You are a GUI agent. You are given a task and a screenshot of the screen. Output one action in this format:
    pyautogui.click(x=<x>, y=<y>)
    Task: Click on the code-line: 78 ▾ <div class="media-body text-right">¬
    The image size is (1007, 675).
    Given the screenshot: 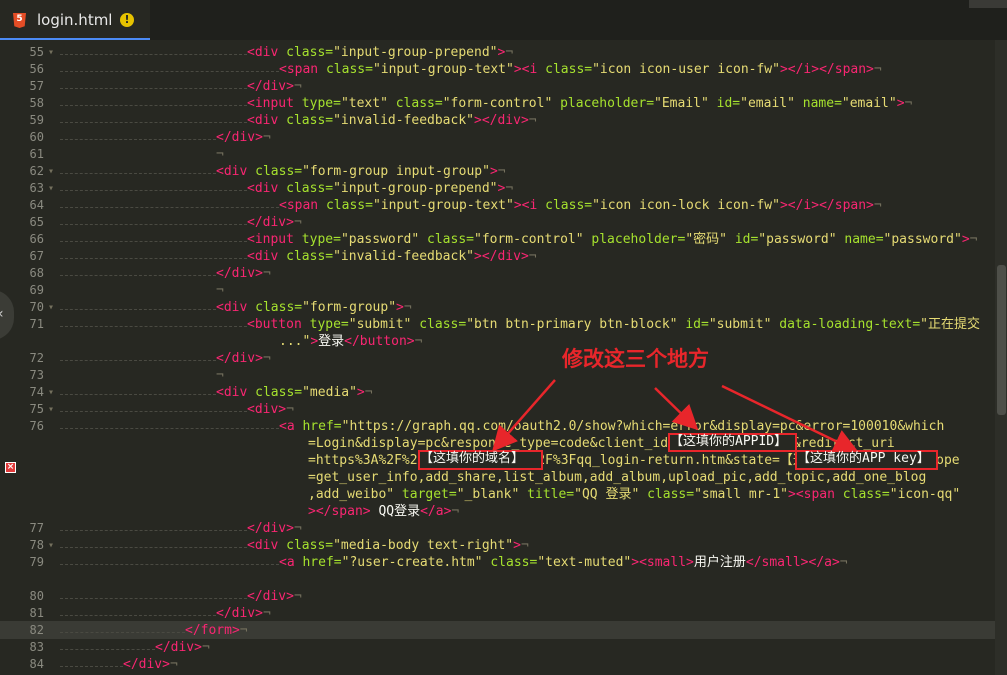 What is the action you would take?
    pyautogui.click(x=497, y=545)
    